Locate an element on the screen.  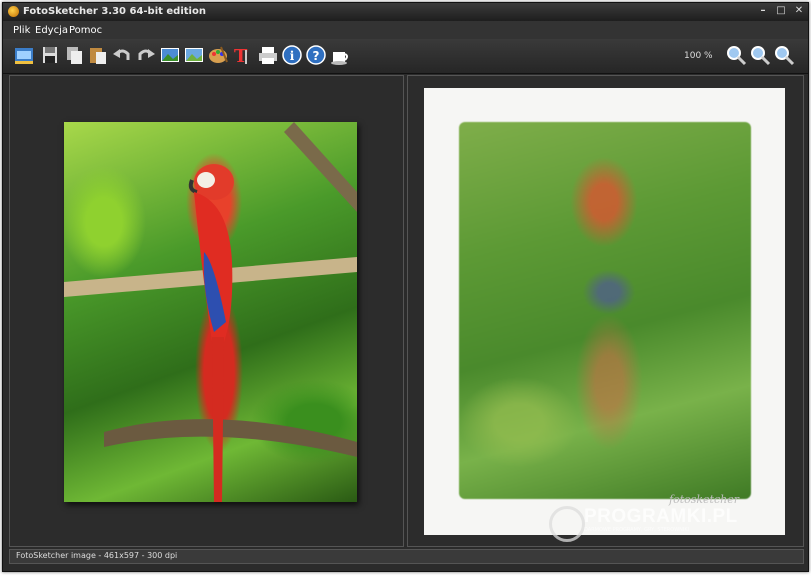
status-bar: FotoSketcher image - 461x597 - 300 dpi is located at coordinates (406, 556).